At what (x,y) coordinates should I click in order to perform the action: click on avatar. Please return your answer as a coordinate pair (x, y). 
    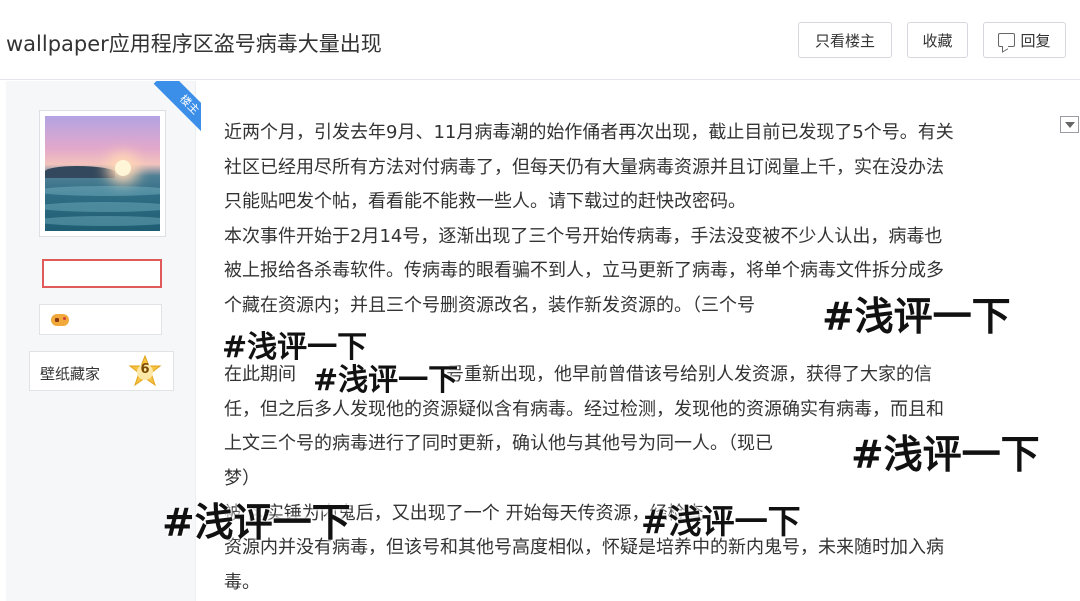
    Looking at the image, I should click on (102, 173).